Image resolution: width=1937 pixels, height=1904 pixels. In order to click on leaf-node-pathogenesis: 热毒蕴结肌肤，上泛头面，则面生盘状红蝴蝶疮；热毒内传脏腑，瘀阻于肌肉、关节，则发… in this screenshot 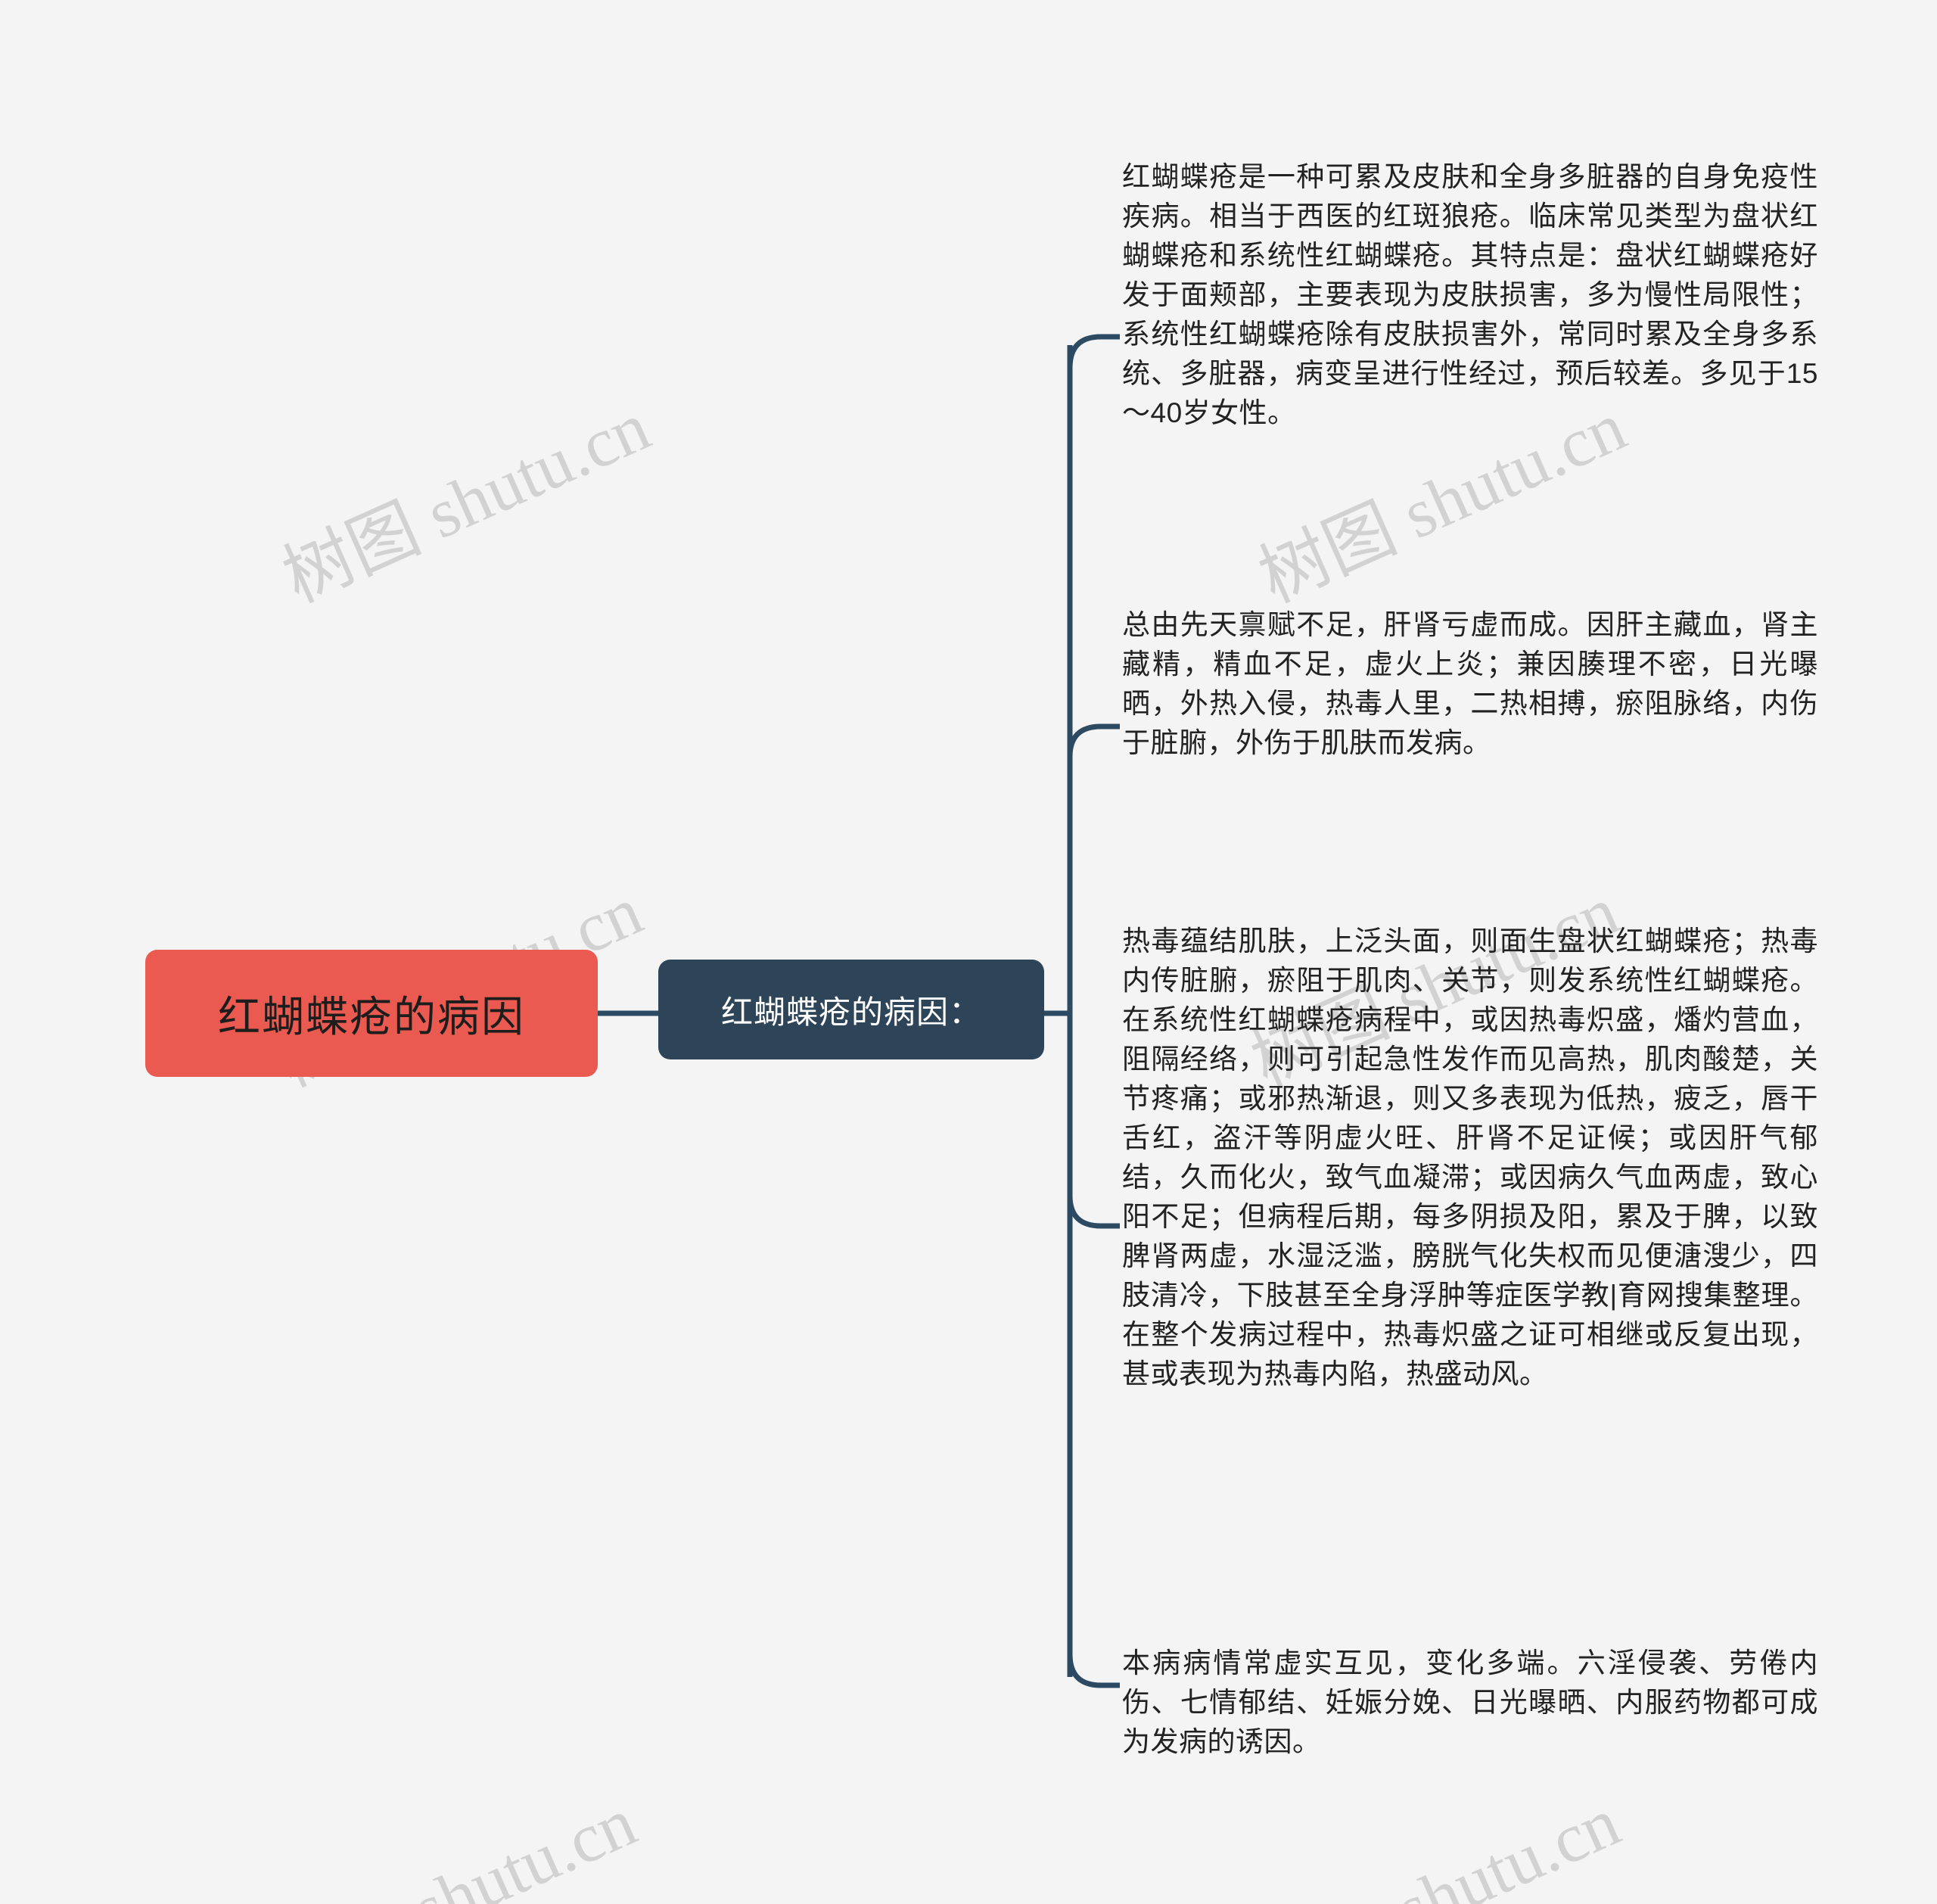, I will do `click(1470, 1158)`.